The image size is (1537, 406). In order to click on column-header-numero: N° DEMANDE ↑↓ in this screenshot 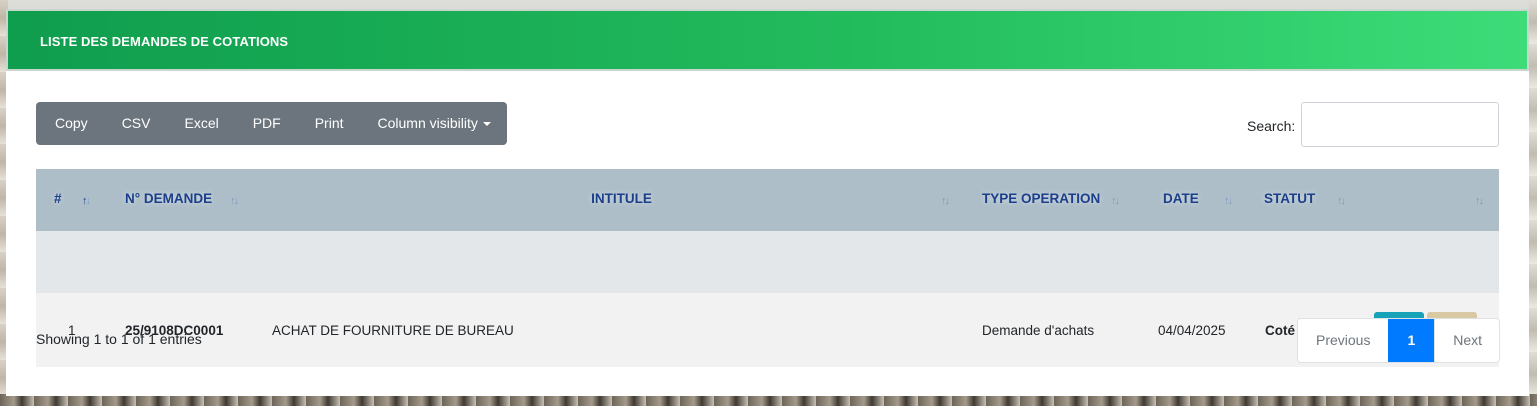, I will do `click(178, 200)`.